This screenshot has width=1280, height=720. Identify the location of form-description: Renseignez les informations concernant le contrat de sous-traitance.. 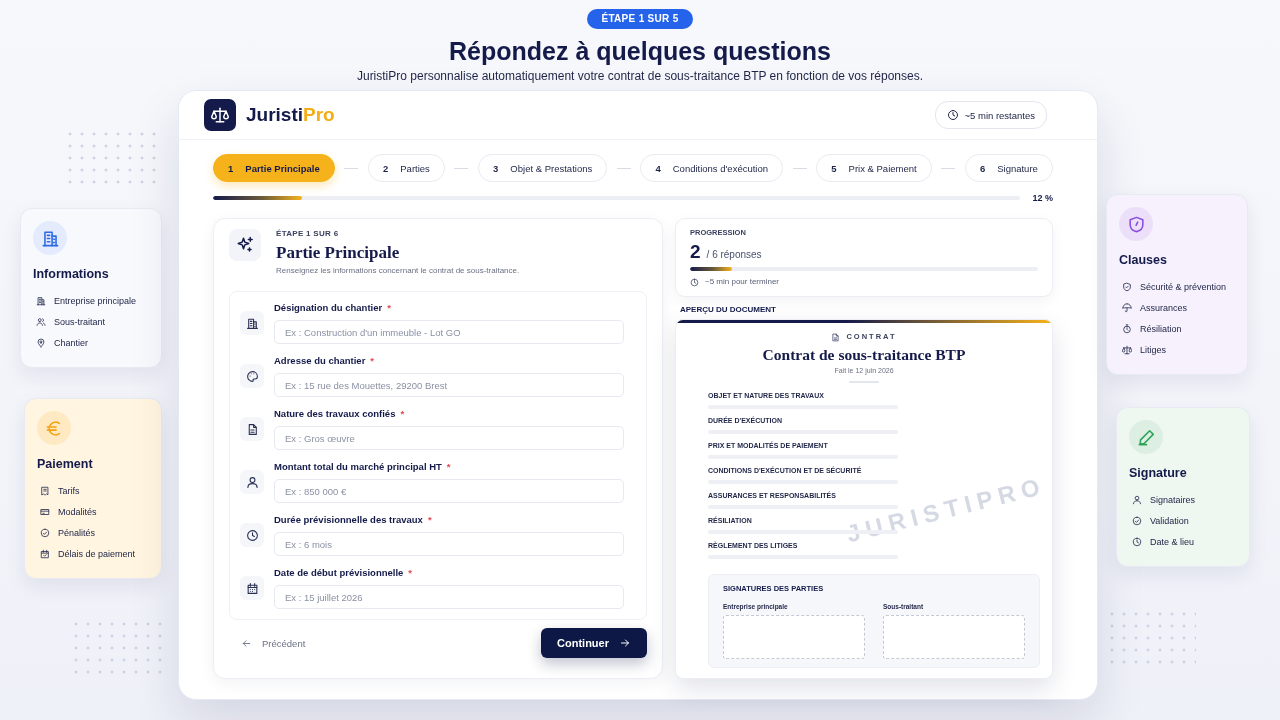
(398, 271).